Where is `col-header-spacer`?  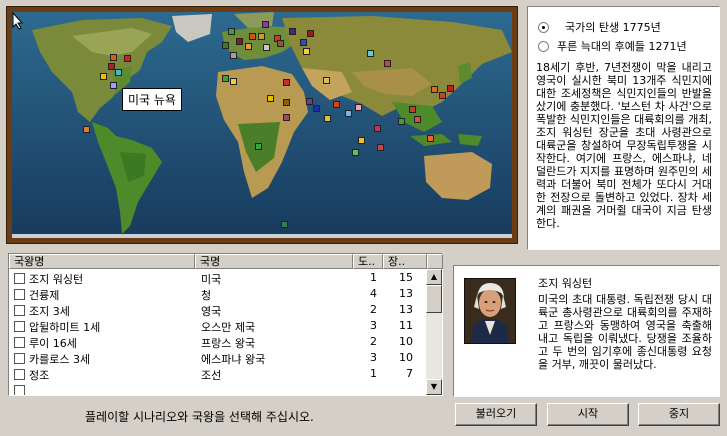
col-header-spacer is located at coordinates (435, 261).